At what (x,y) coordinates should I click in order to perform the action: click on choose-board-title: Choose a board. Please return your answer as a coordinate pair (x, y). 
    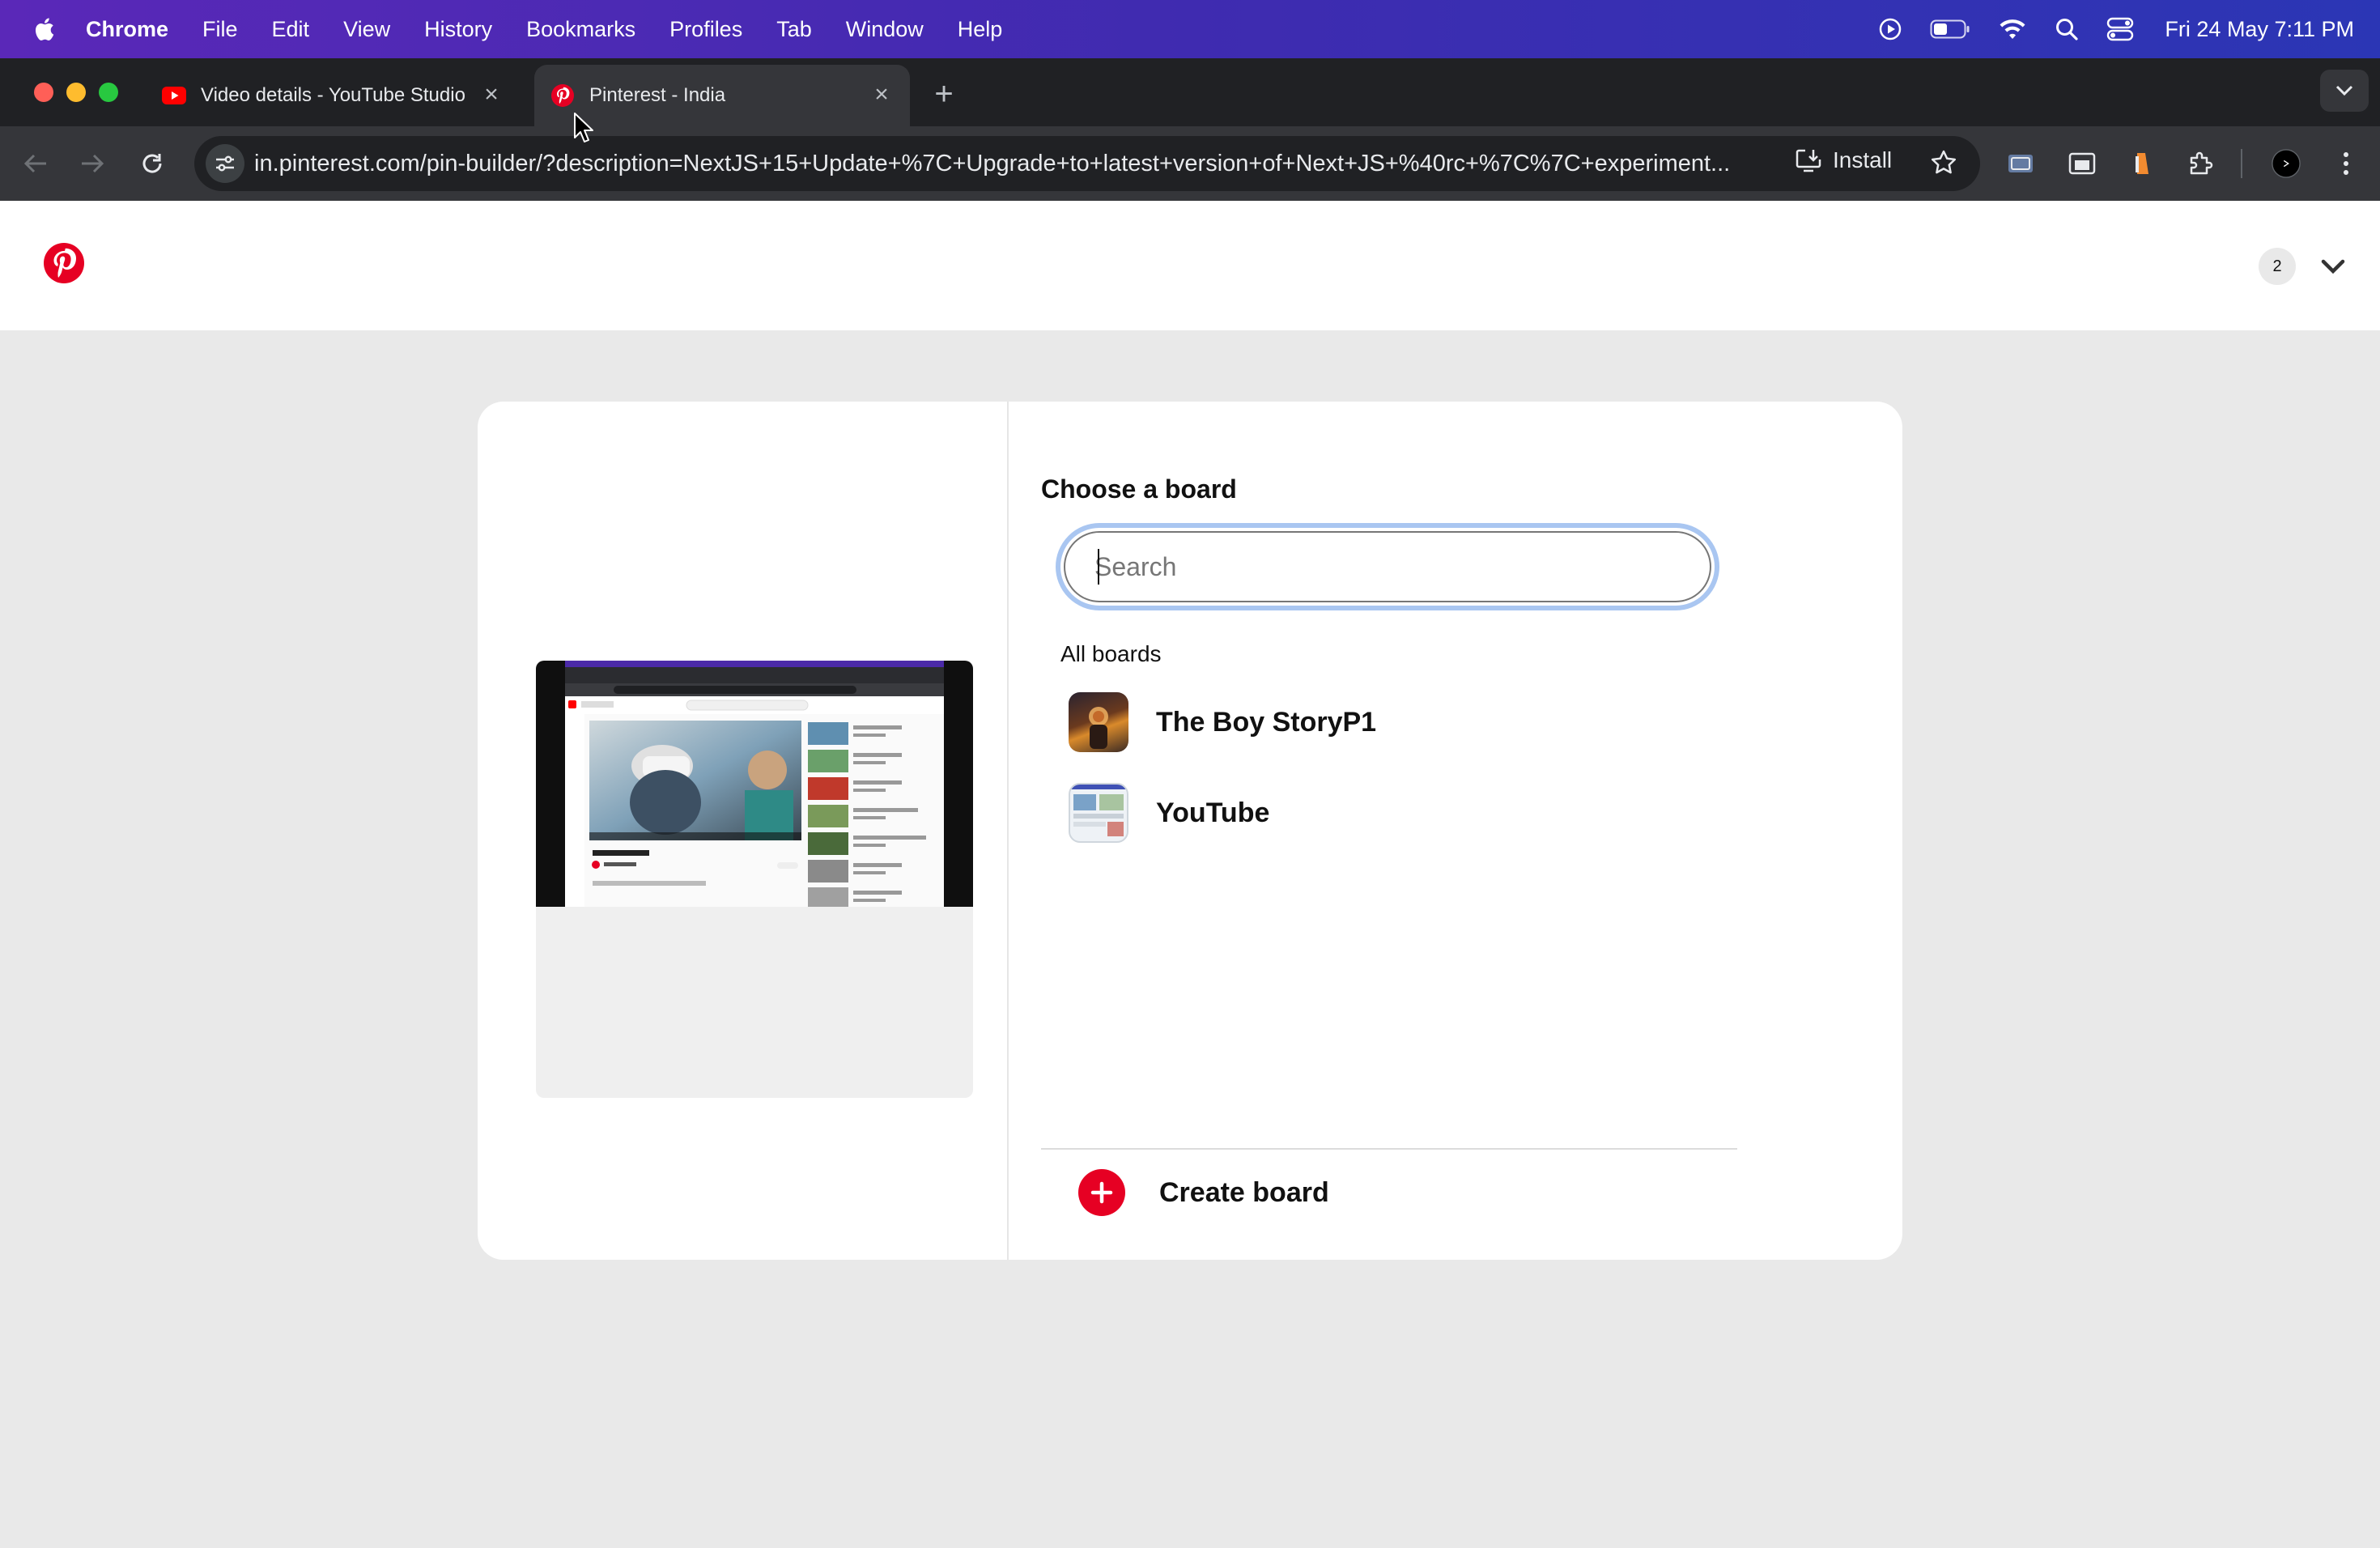
    Looking at the image, I should click on (1139, 489).